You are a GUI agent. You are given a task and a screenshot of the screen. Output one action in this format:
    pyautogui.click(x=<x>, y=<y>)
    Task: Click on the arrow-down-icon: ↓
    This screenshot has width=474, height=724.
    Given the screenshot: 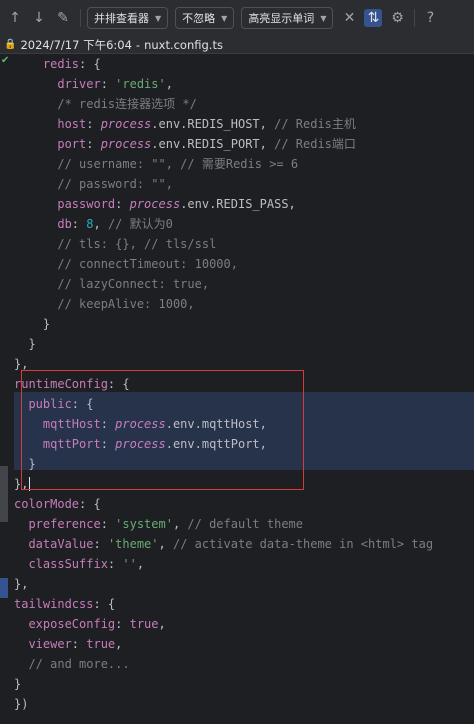 What is the action you would take?
    pyautogui.click(x=39, y=18)
    